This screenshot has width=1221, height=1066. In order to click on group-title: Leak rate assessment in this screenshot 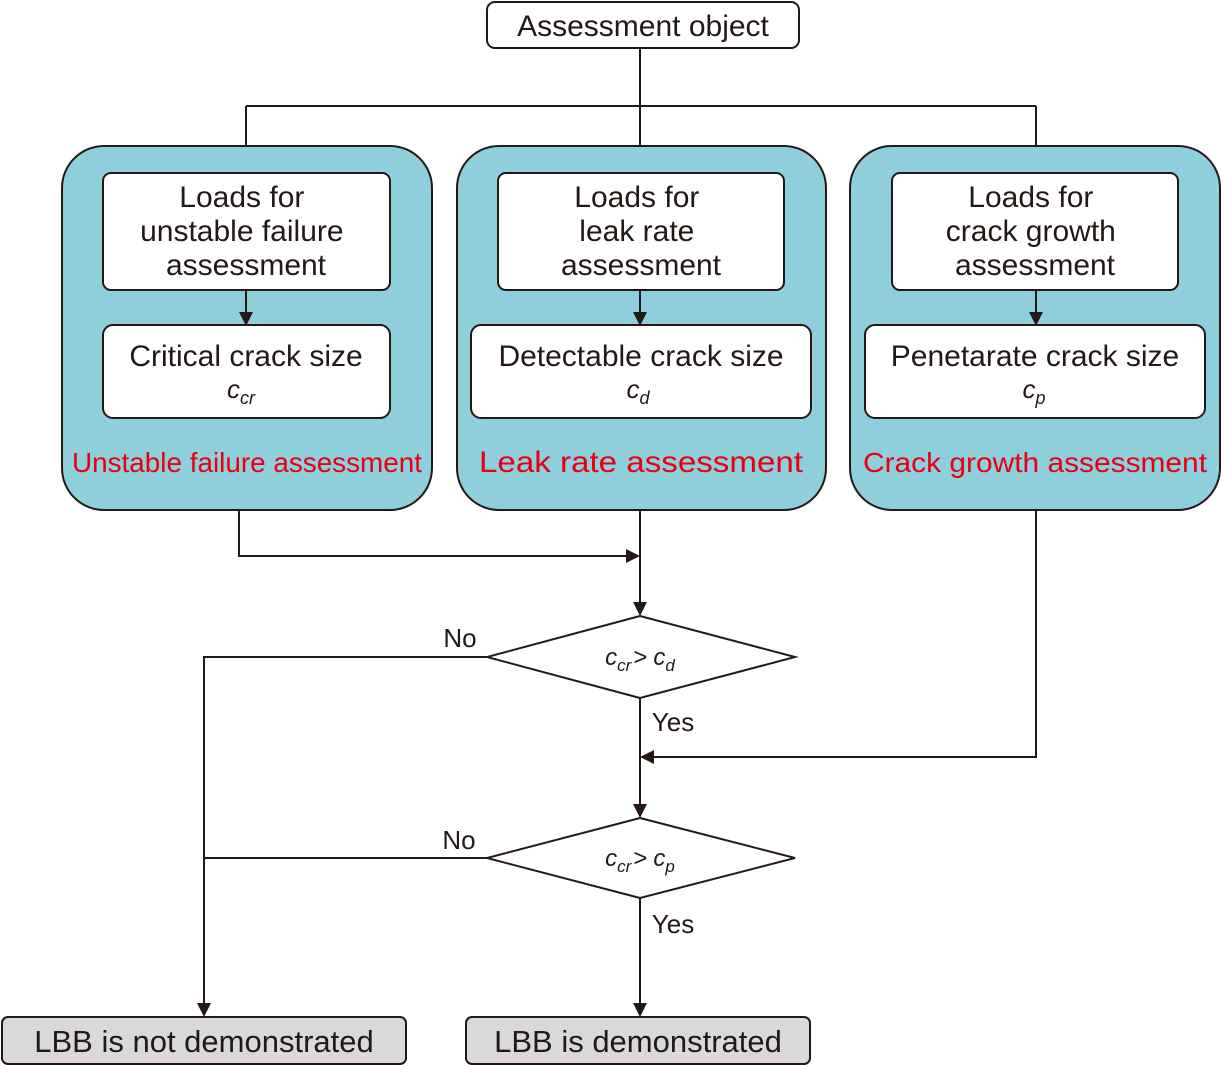, I will do `click(641, 462)`.